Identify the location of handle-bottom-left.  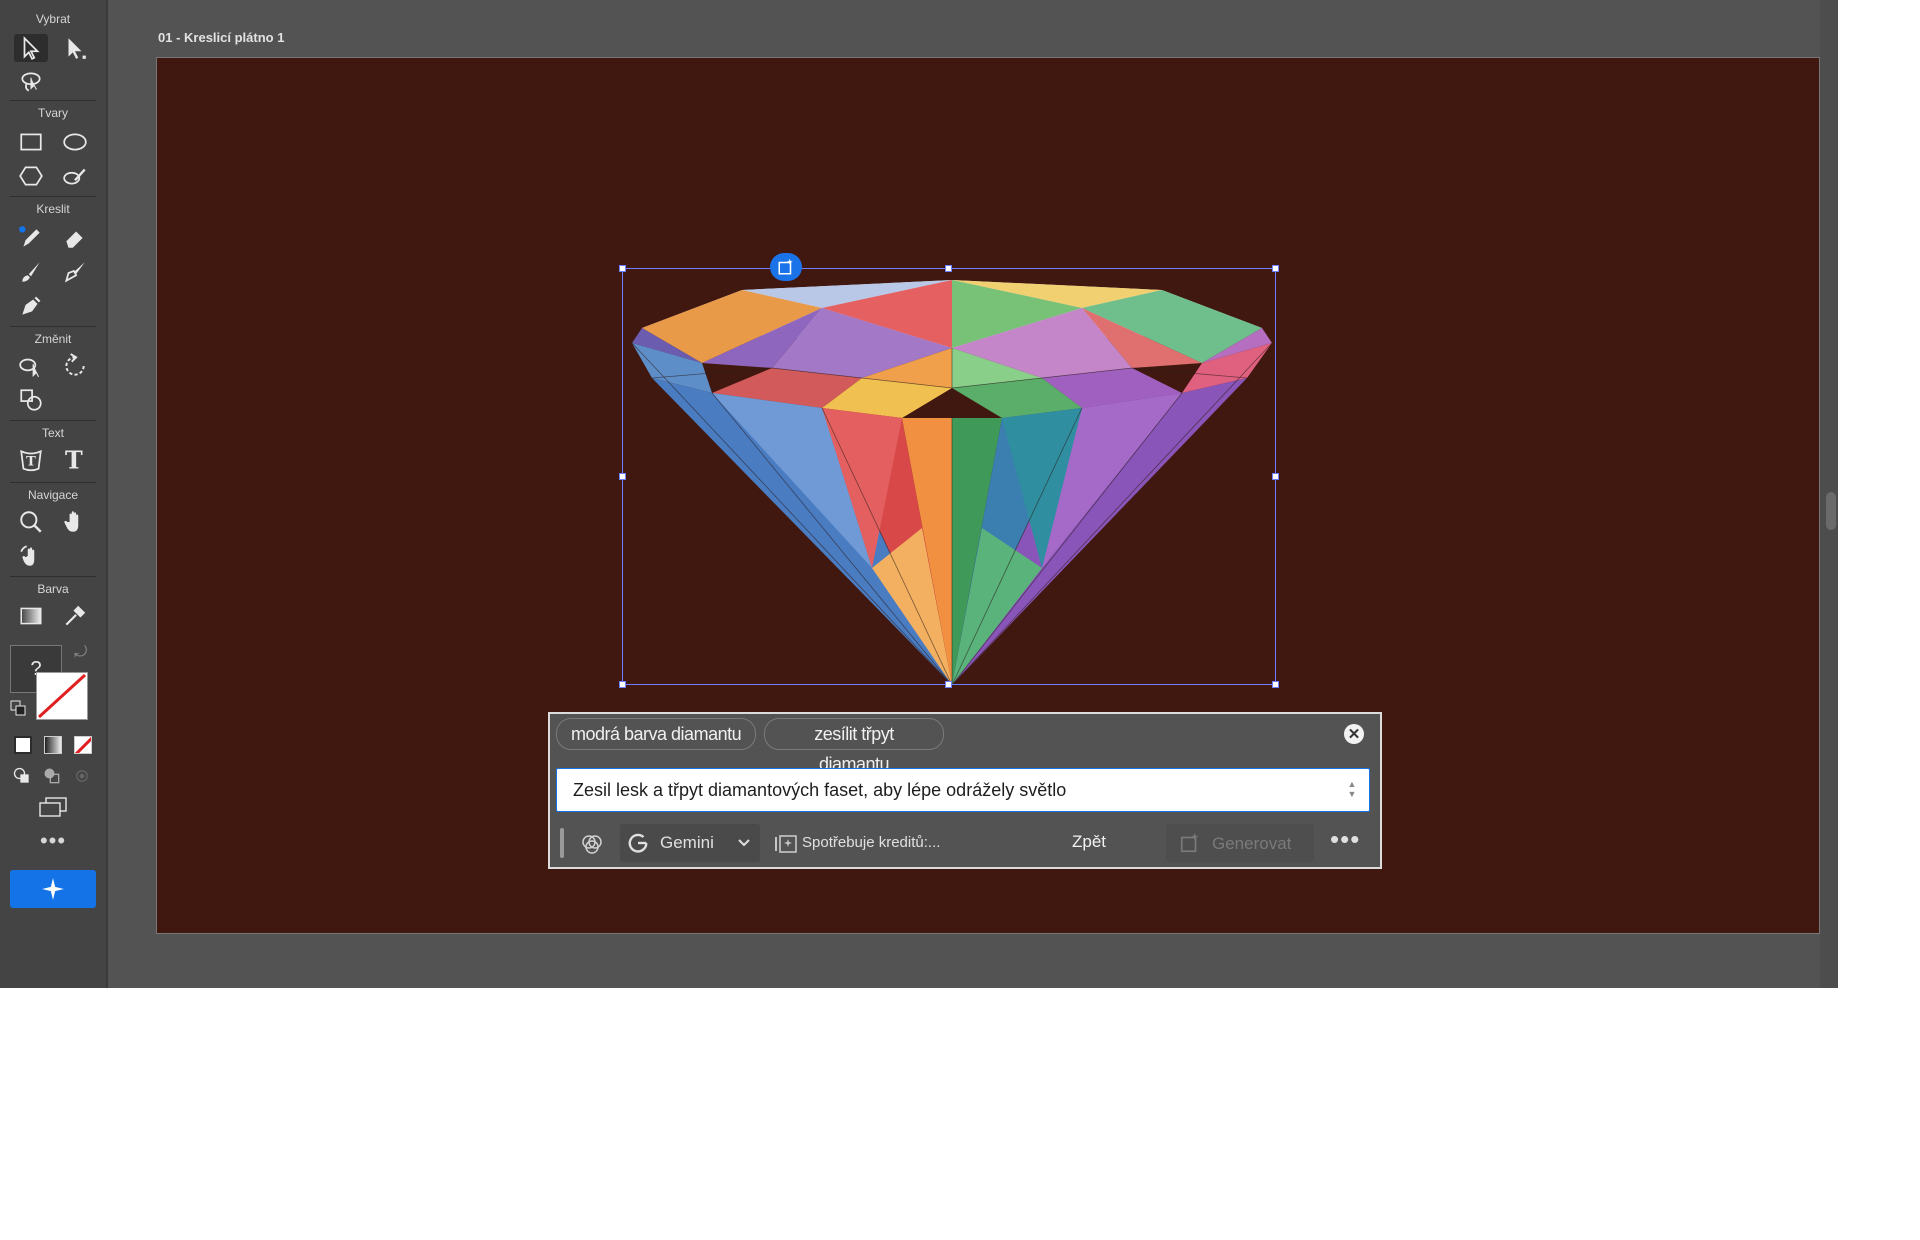
(622, 684).